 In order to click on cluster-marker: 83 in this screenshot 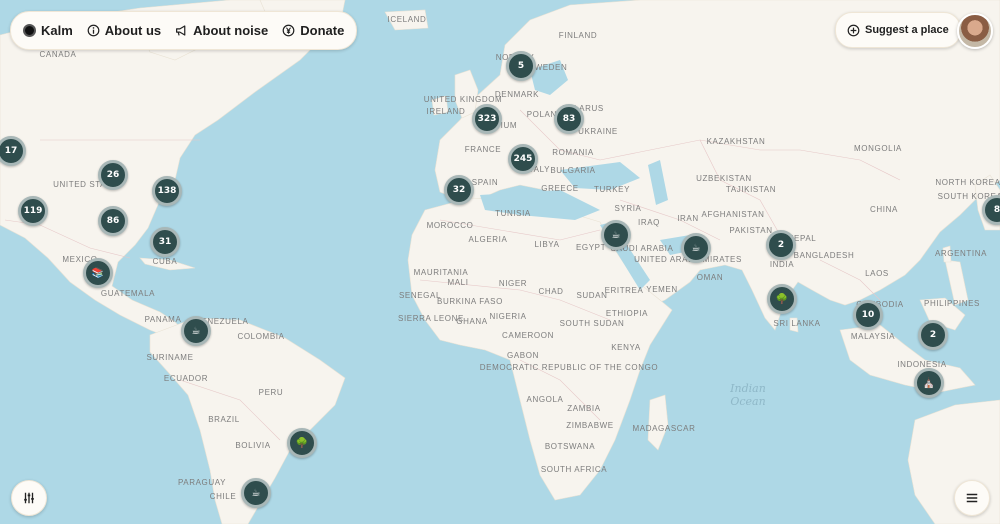, I will do `click(569, 119)`.